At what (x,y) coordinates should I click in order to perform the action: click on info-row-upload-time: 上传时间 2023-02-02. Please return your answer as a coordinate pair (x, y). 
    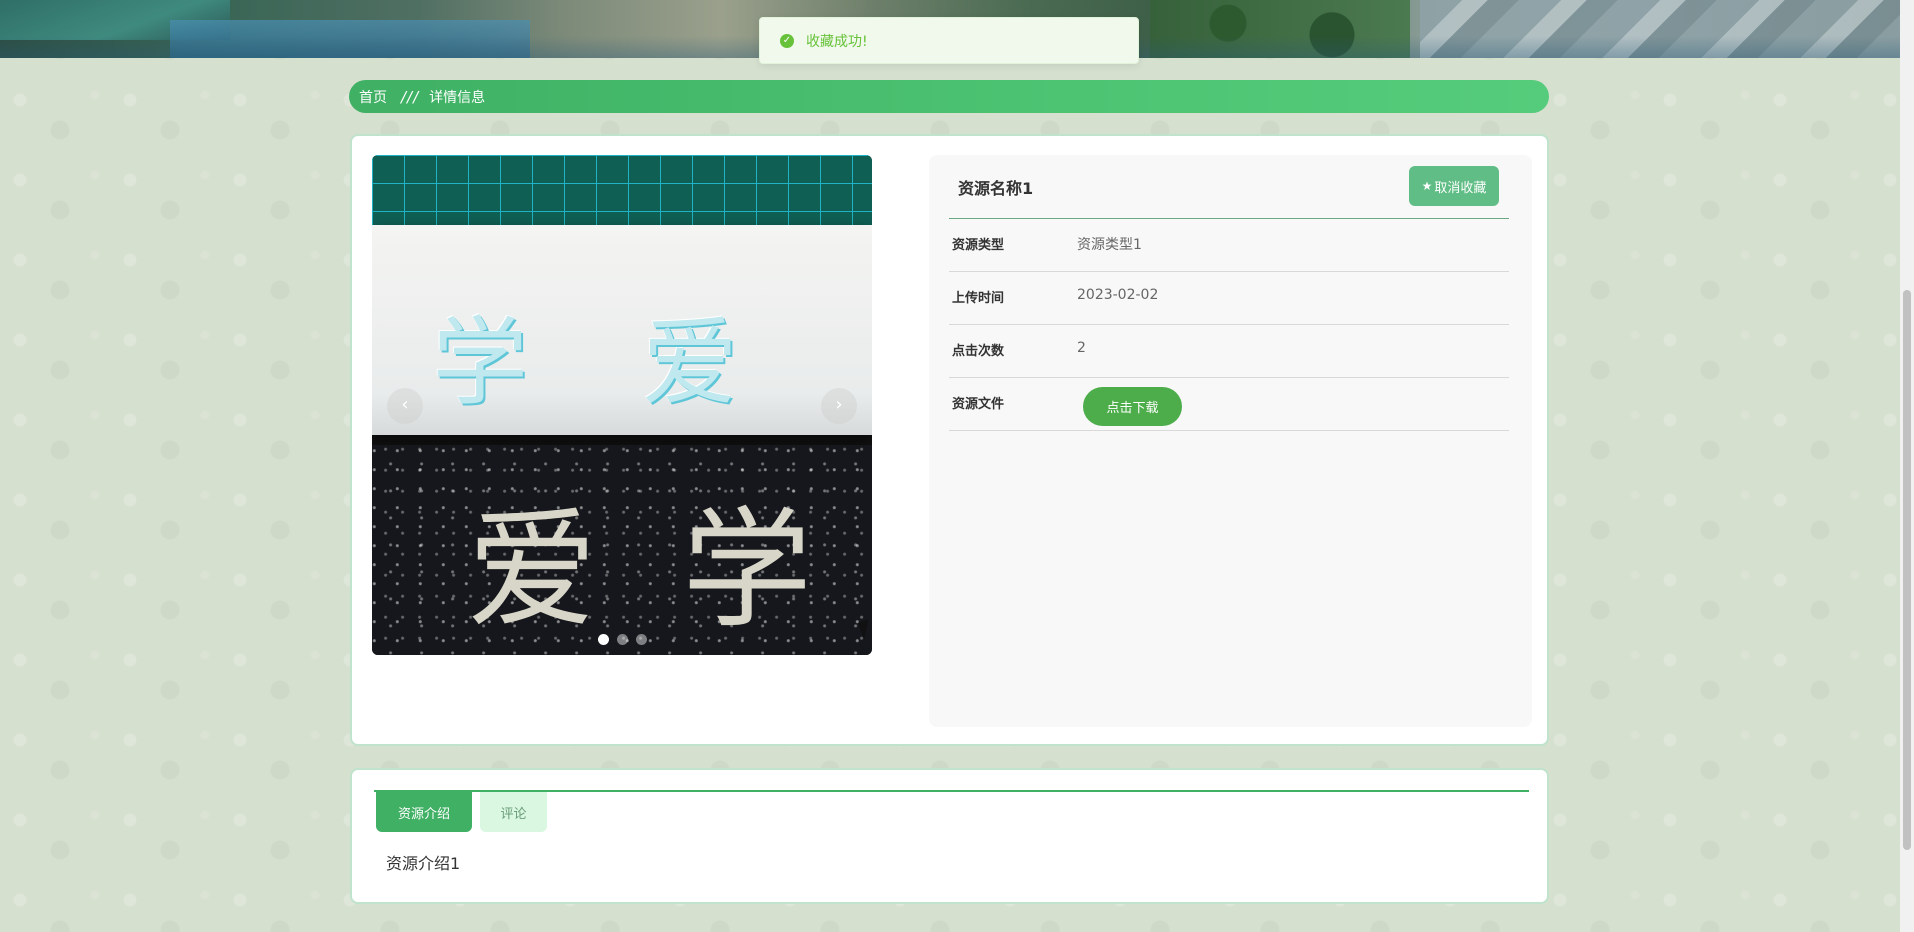
    Looking at the image, I should click on (1229, 298).